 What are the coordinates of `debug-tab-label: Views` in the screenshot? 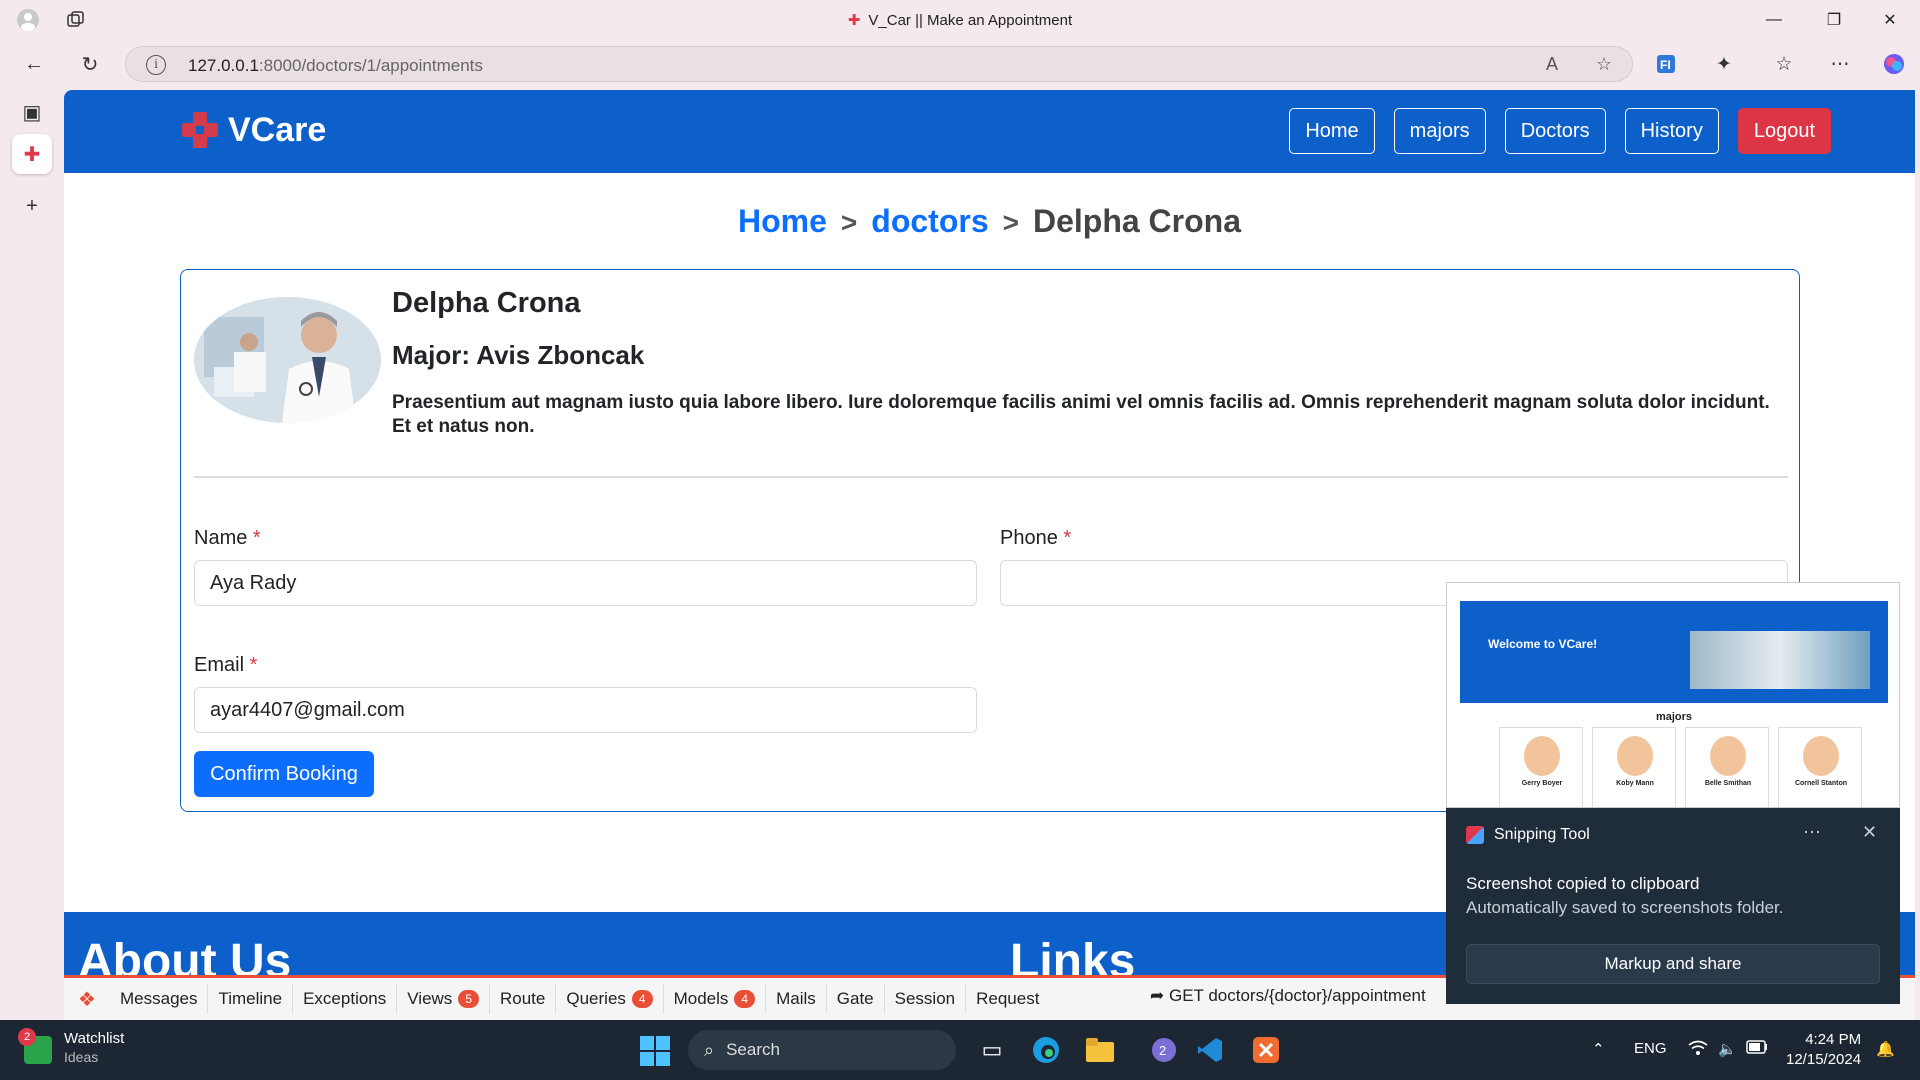 It's located at (430, 998).